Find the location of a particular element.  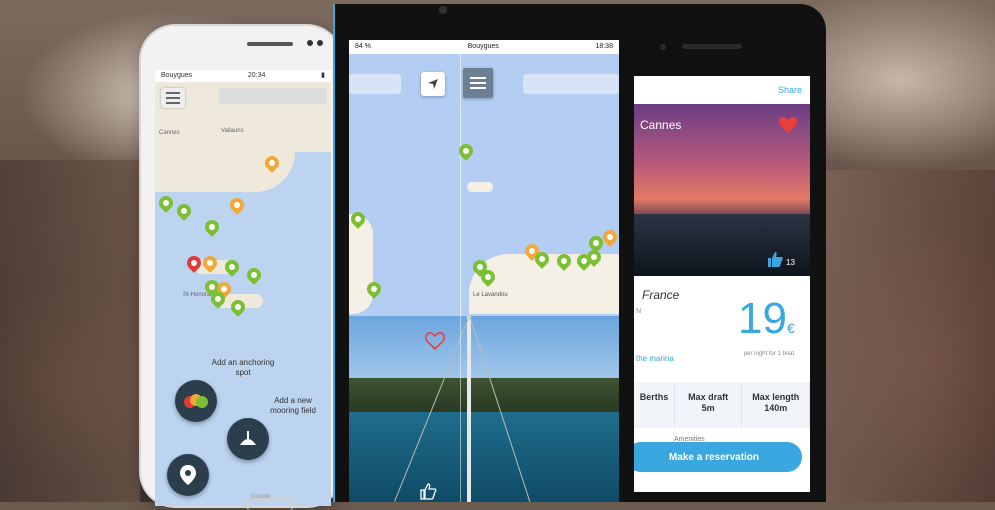

battery-icon: ▮ is located at coordinates (323, 75).